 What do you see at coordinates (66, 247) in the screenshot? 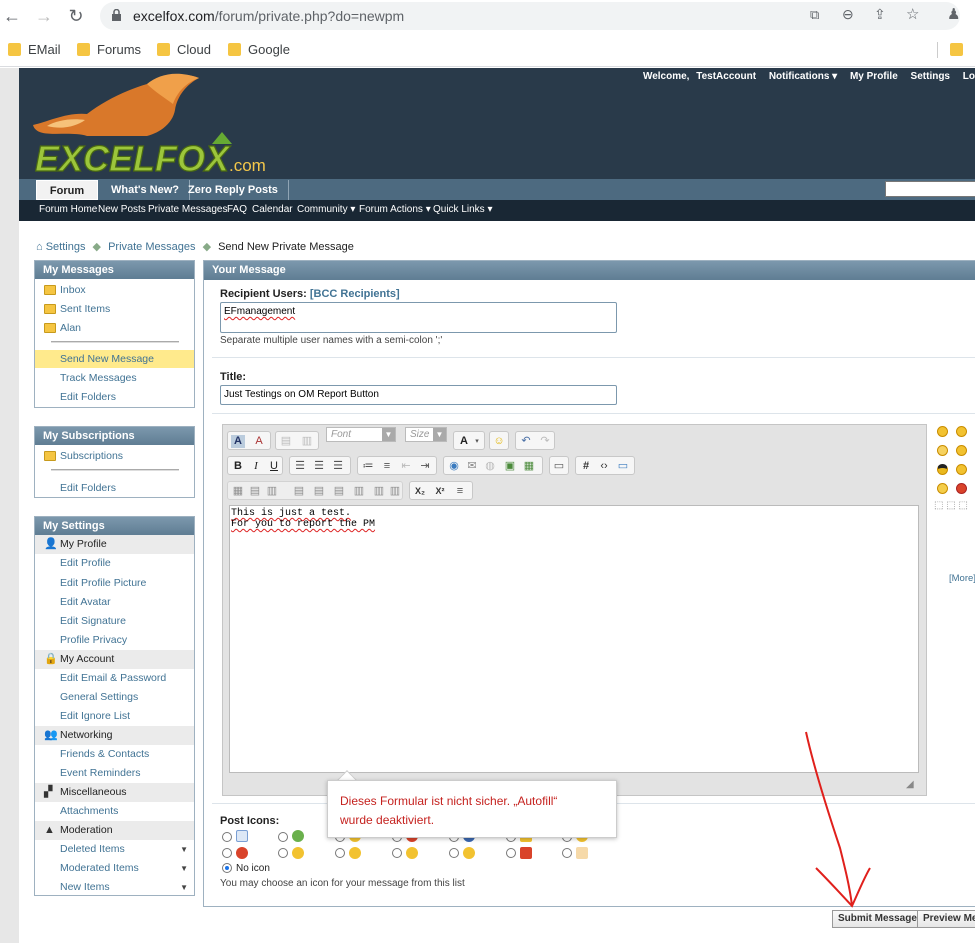
I see `breadcrumb-settings: Settings` at bounding box center [66, 247].